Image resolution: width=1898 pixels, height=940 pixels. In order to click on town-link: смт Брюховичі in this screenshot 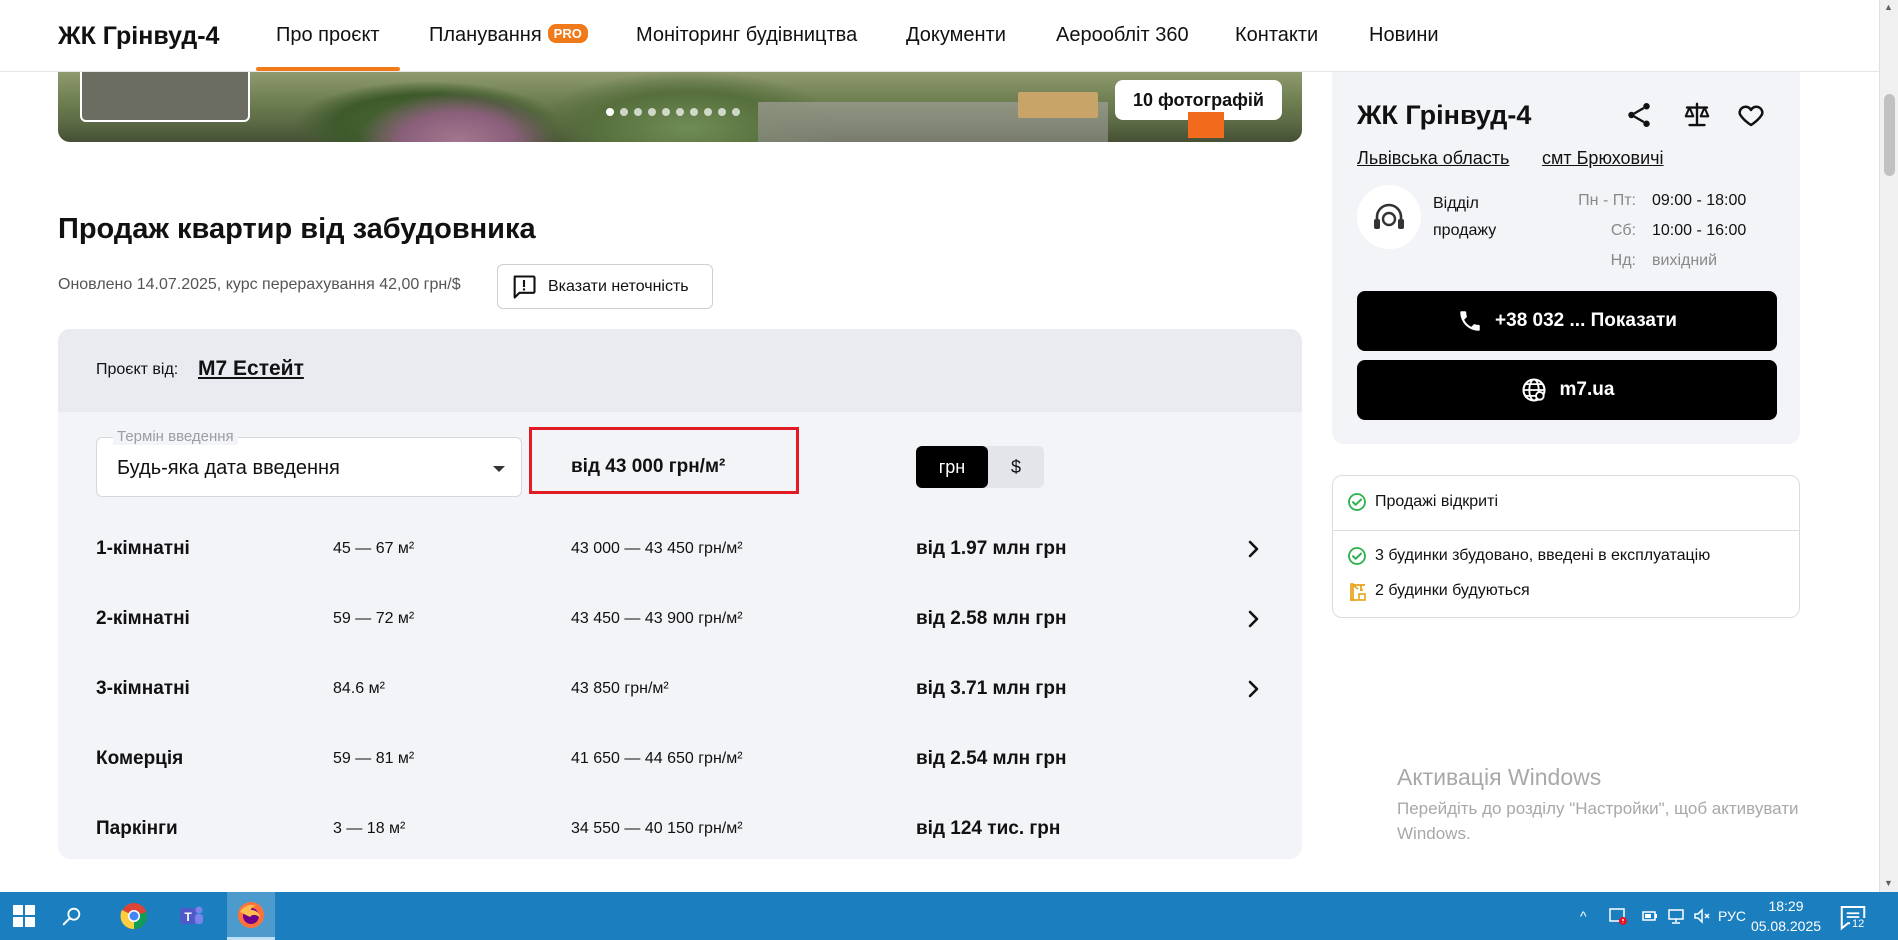, I will do `click(1603, 158)`.